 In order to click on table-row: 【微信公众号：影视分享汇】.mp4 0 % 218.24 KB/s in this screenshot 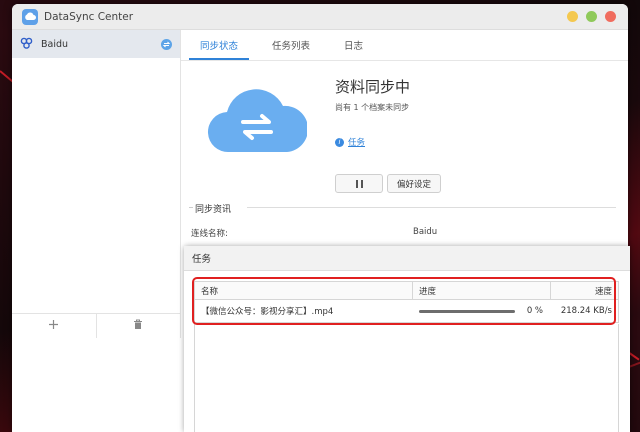, I will do `click(406, 311)`.